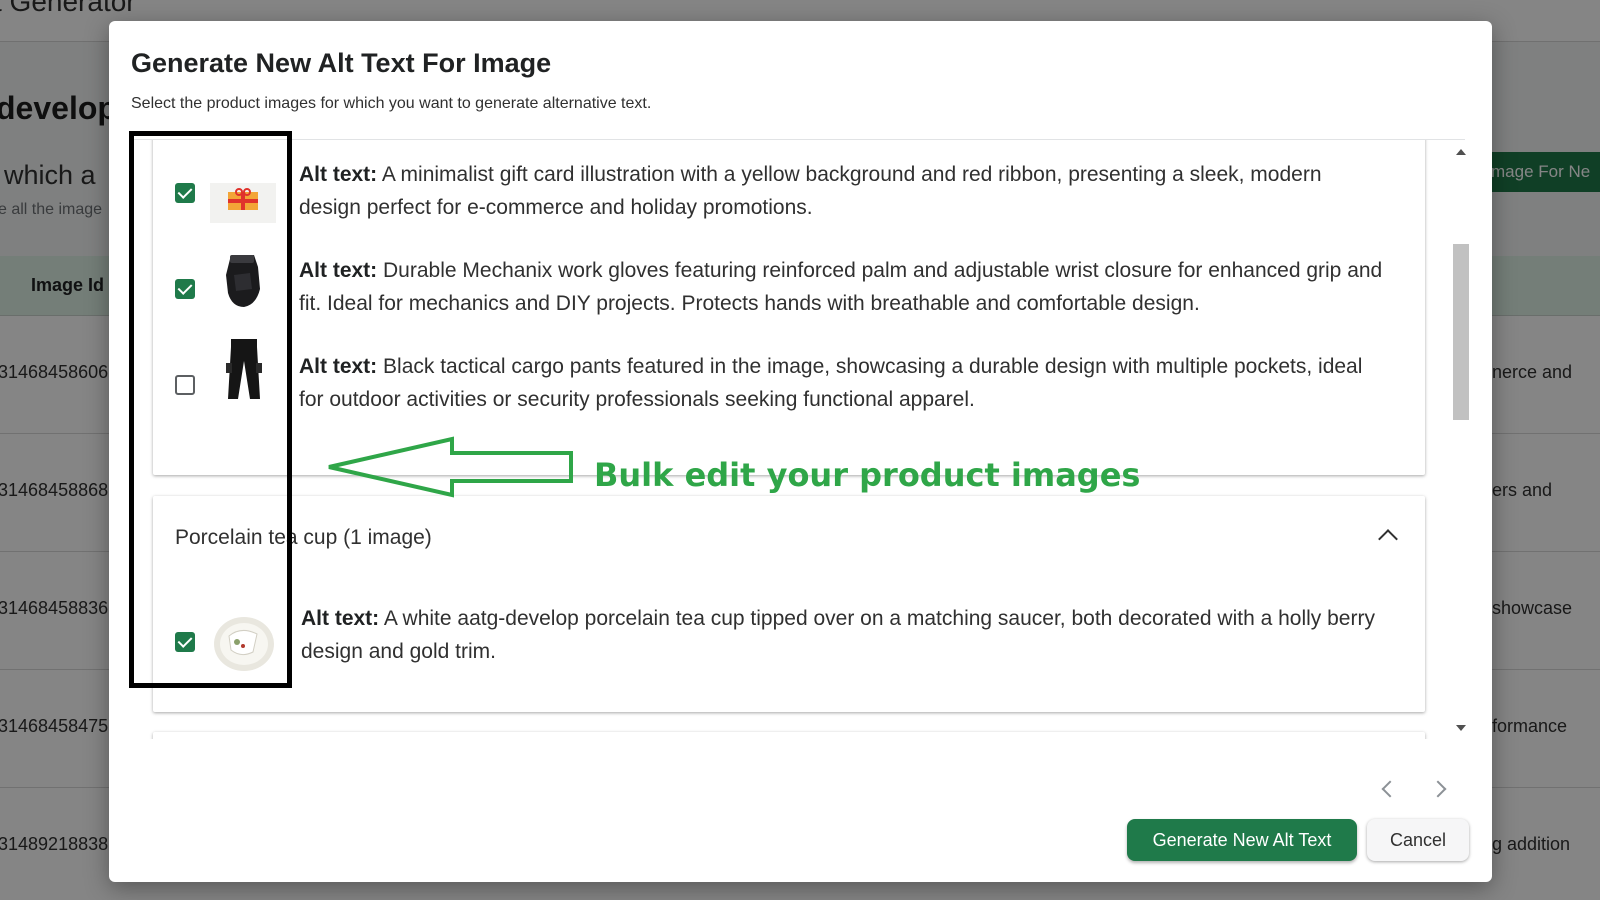  Describe the element at coordinates (1242, 840) in the screenshot. I see `generate-new-alt-text-button: Generate New Alt Text` at that location.